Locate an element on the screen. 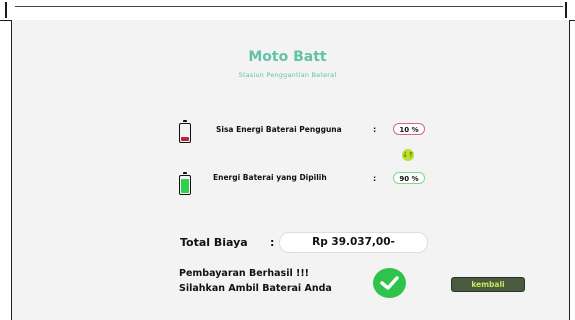 The image size is (575, 320). success-message: Pembayaran Berhasil !!! is located at coordinates (244, 273).